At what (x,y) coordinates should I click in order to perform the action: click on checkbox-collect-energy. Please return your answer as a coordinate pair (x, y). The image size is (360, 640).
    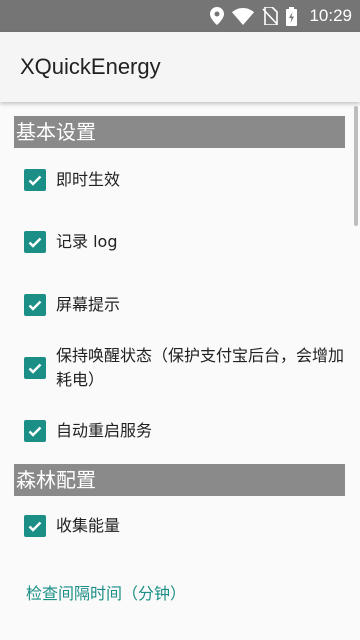
    Looking at the image, I should click on (35, 526).